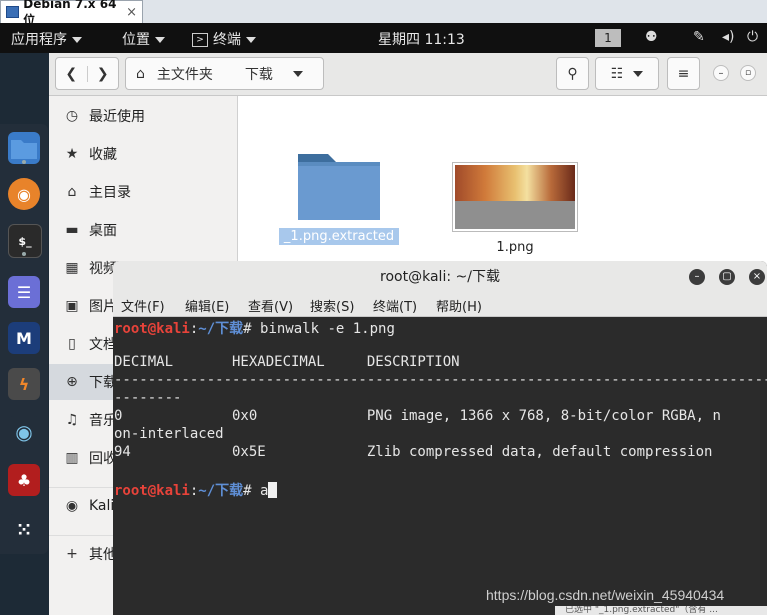 This screenshot has height=615, width=767. Describe the element at coordinates (72, 344) in the screenshot. I see `document-icon: ▯` at that location.